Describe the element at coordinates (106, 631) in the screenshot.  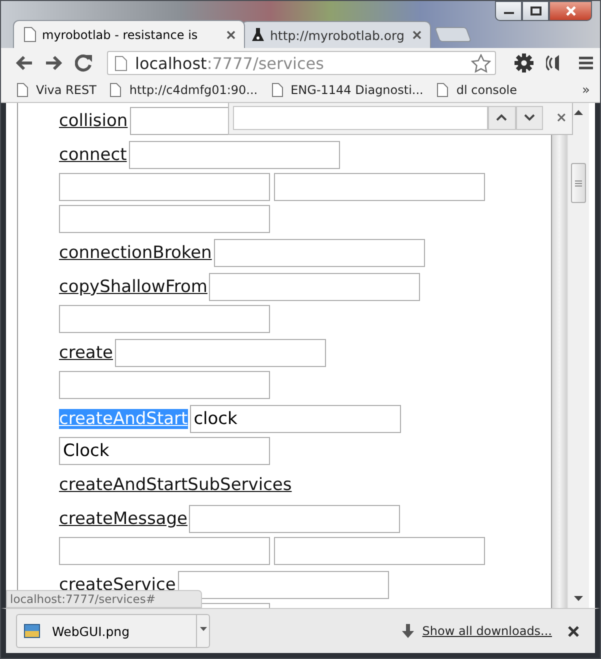
I see `download-item: WebGUI.png` at that location.